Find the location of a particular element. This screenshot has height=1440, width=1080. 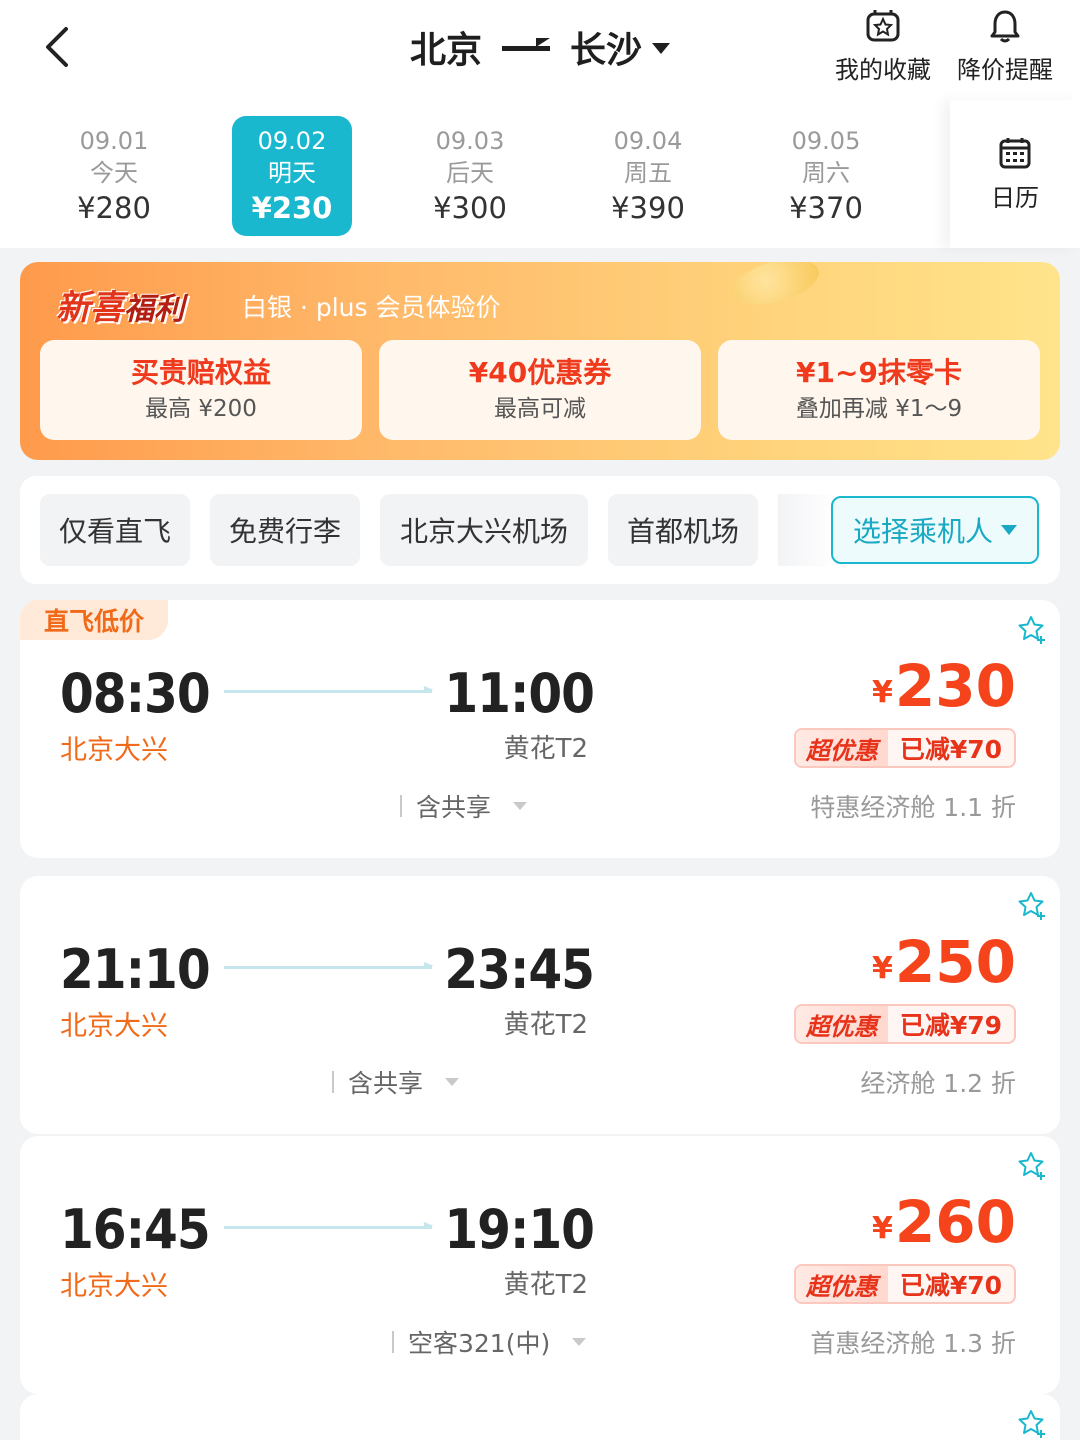

promo-card-price-protection: 买贵赔权益 最高 ¥200 is located at coordinates (201, 390).